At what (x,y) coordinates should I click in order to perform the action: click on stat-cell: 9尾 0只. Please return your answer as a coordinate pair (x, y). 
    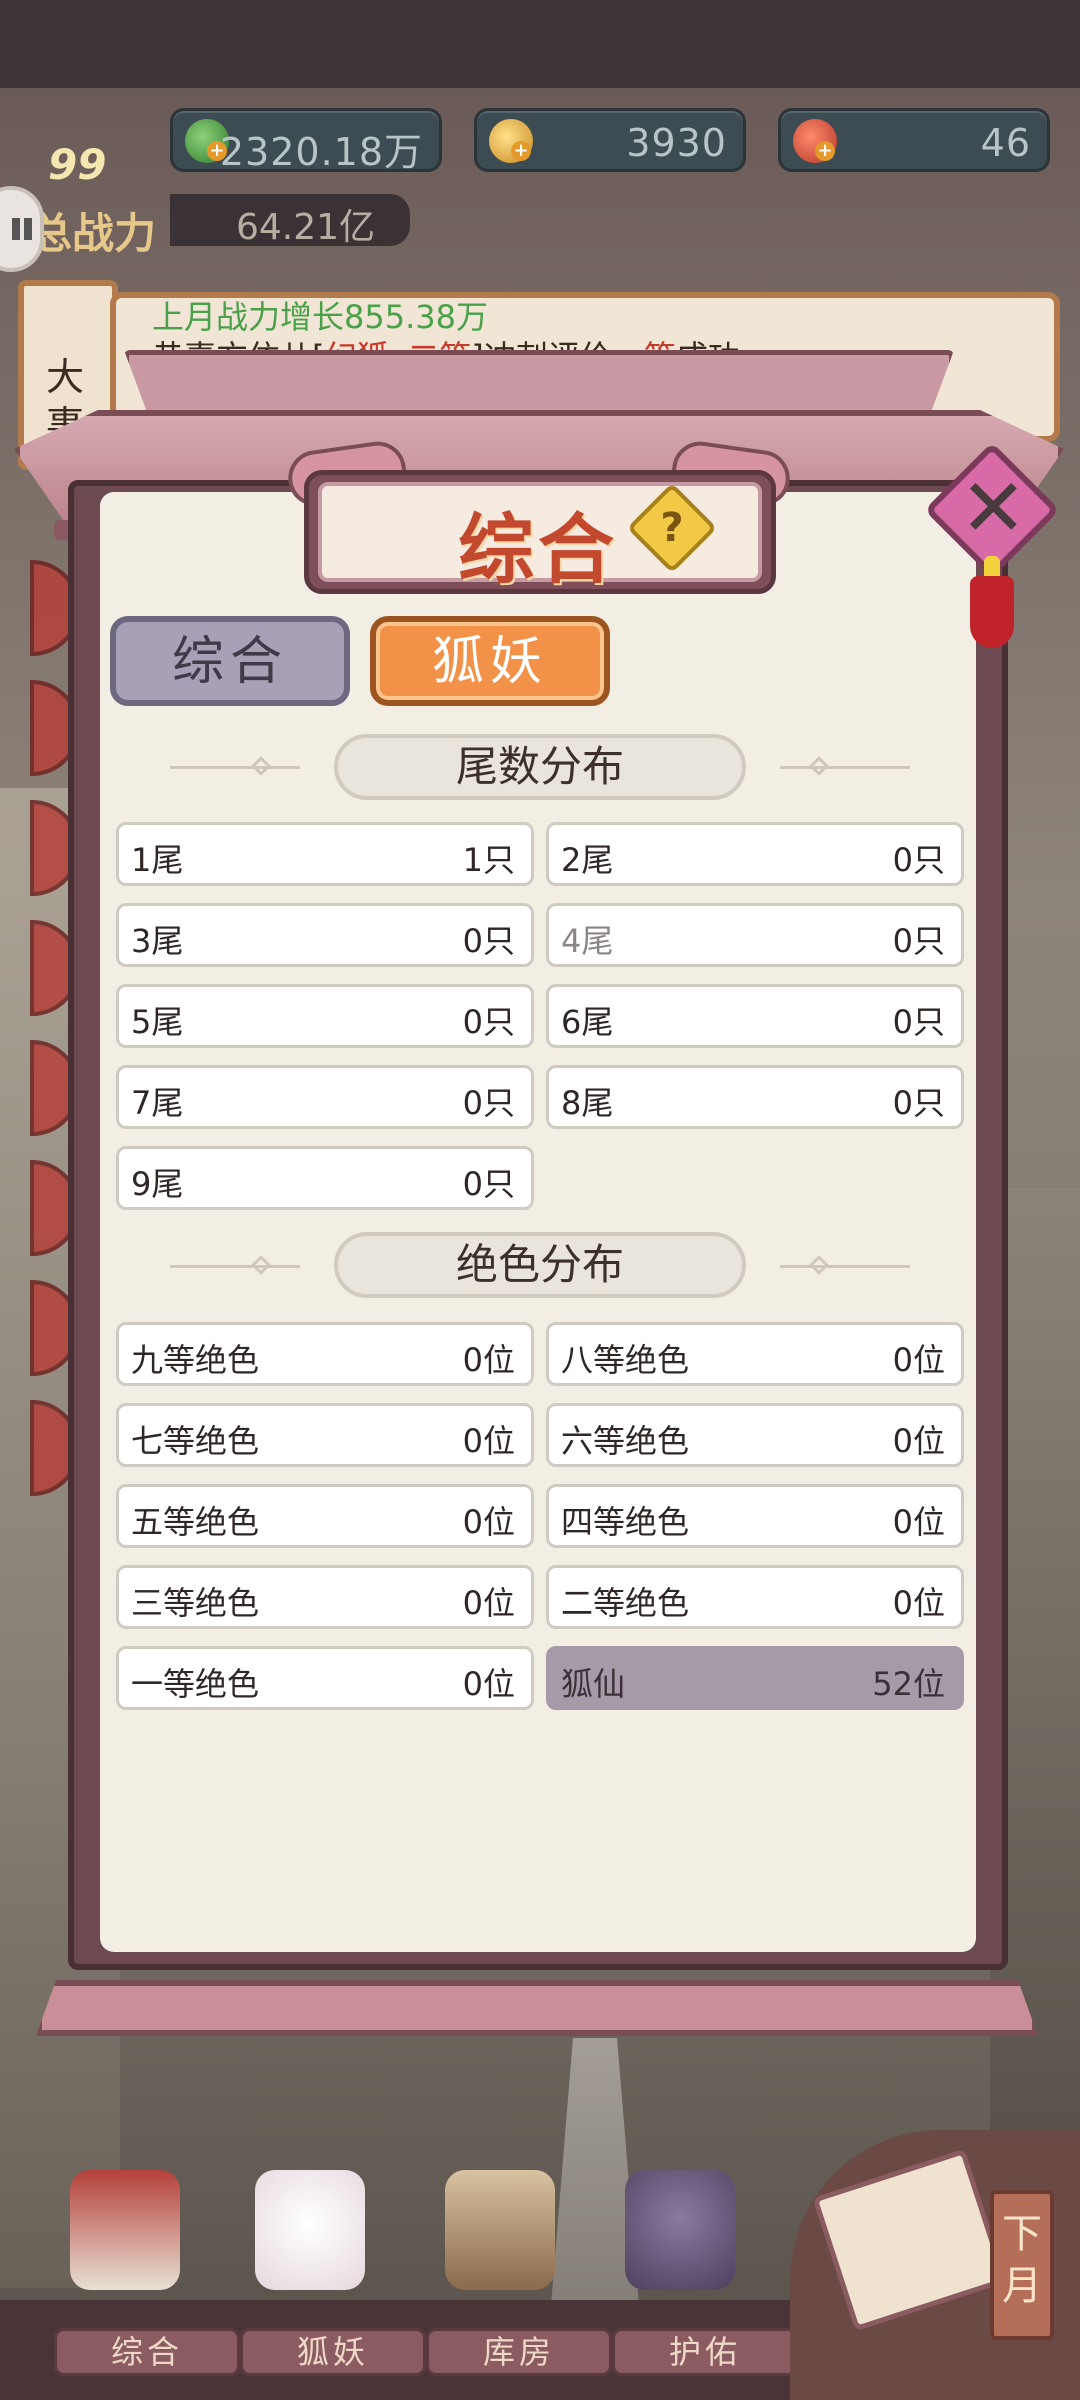
    Looking at the image, I should click on (325, 1178).